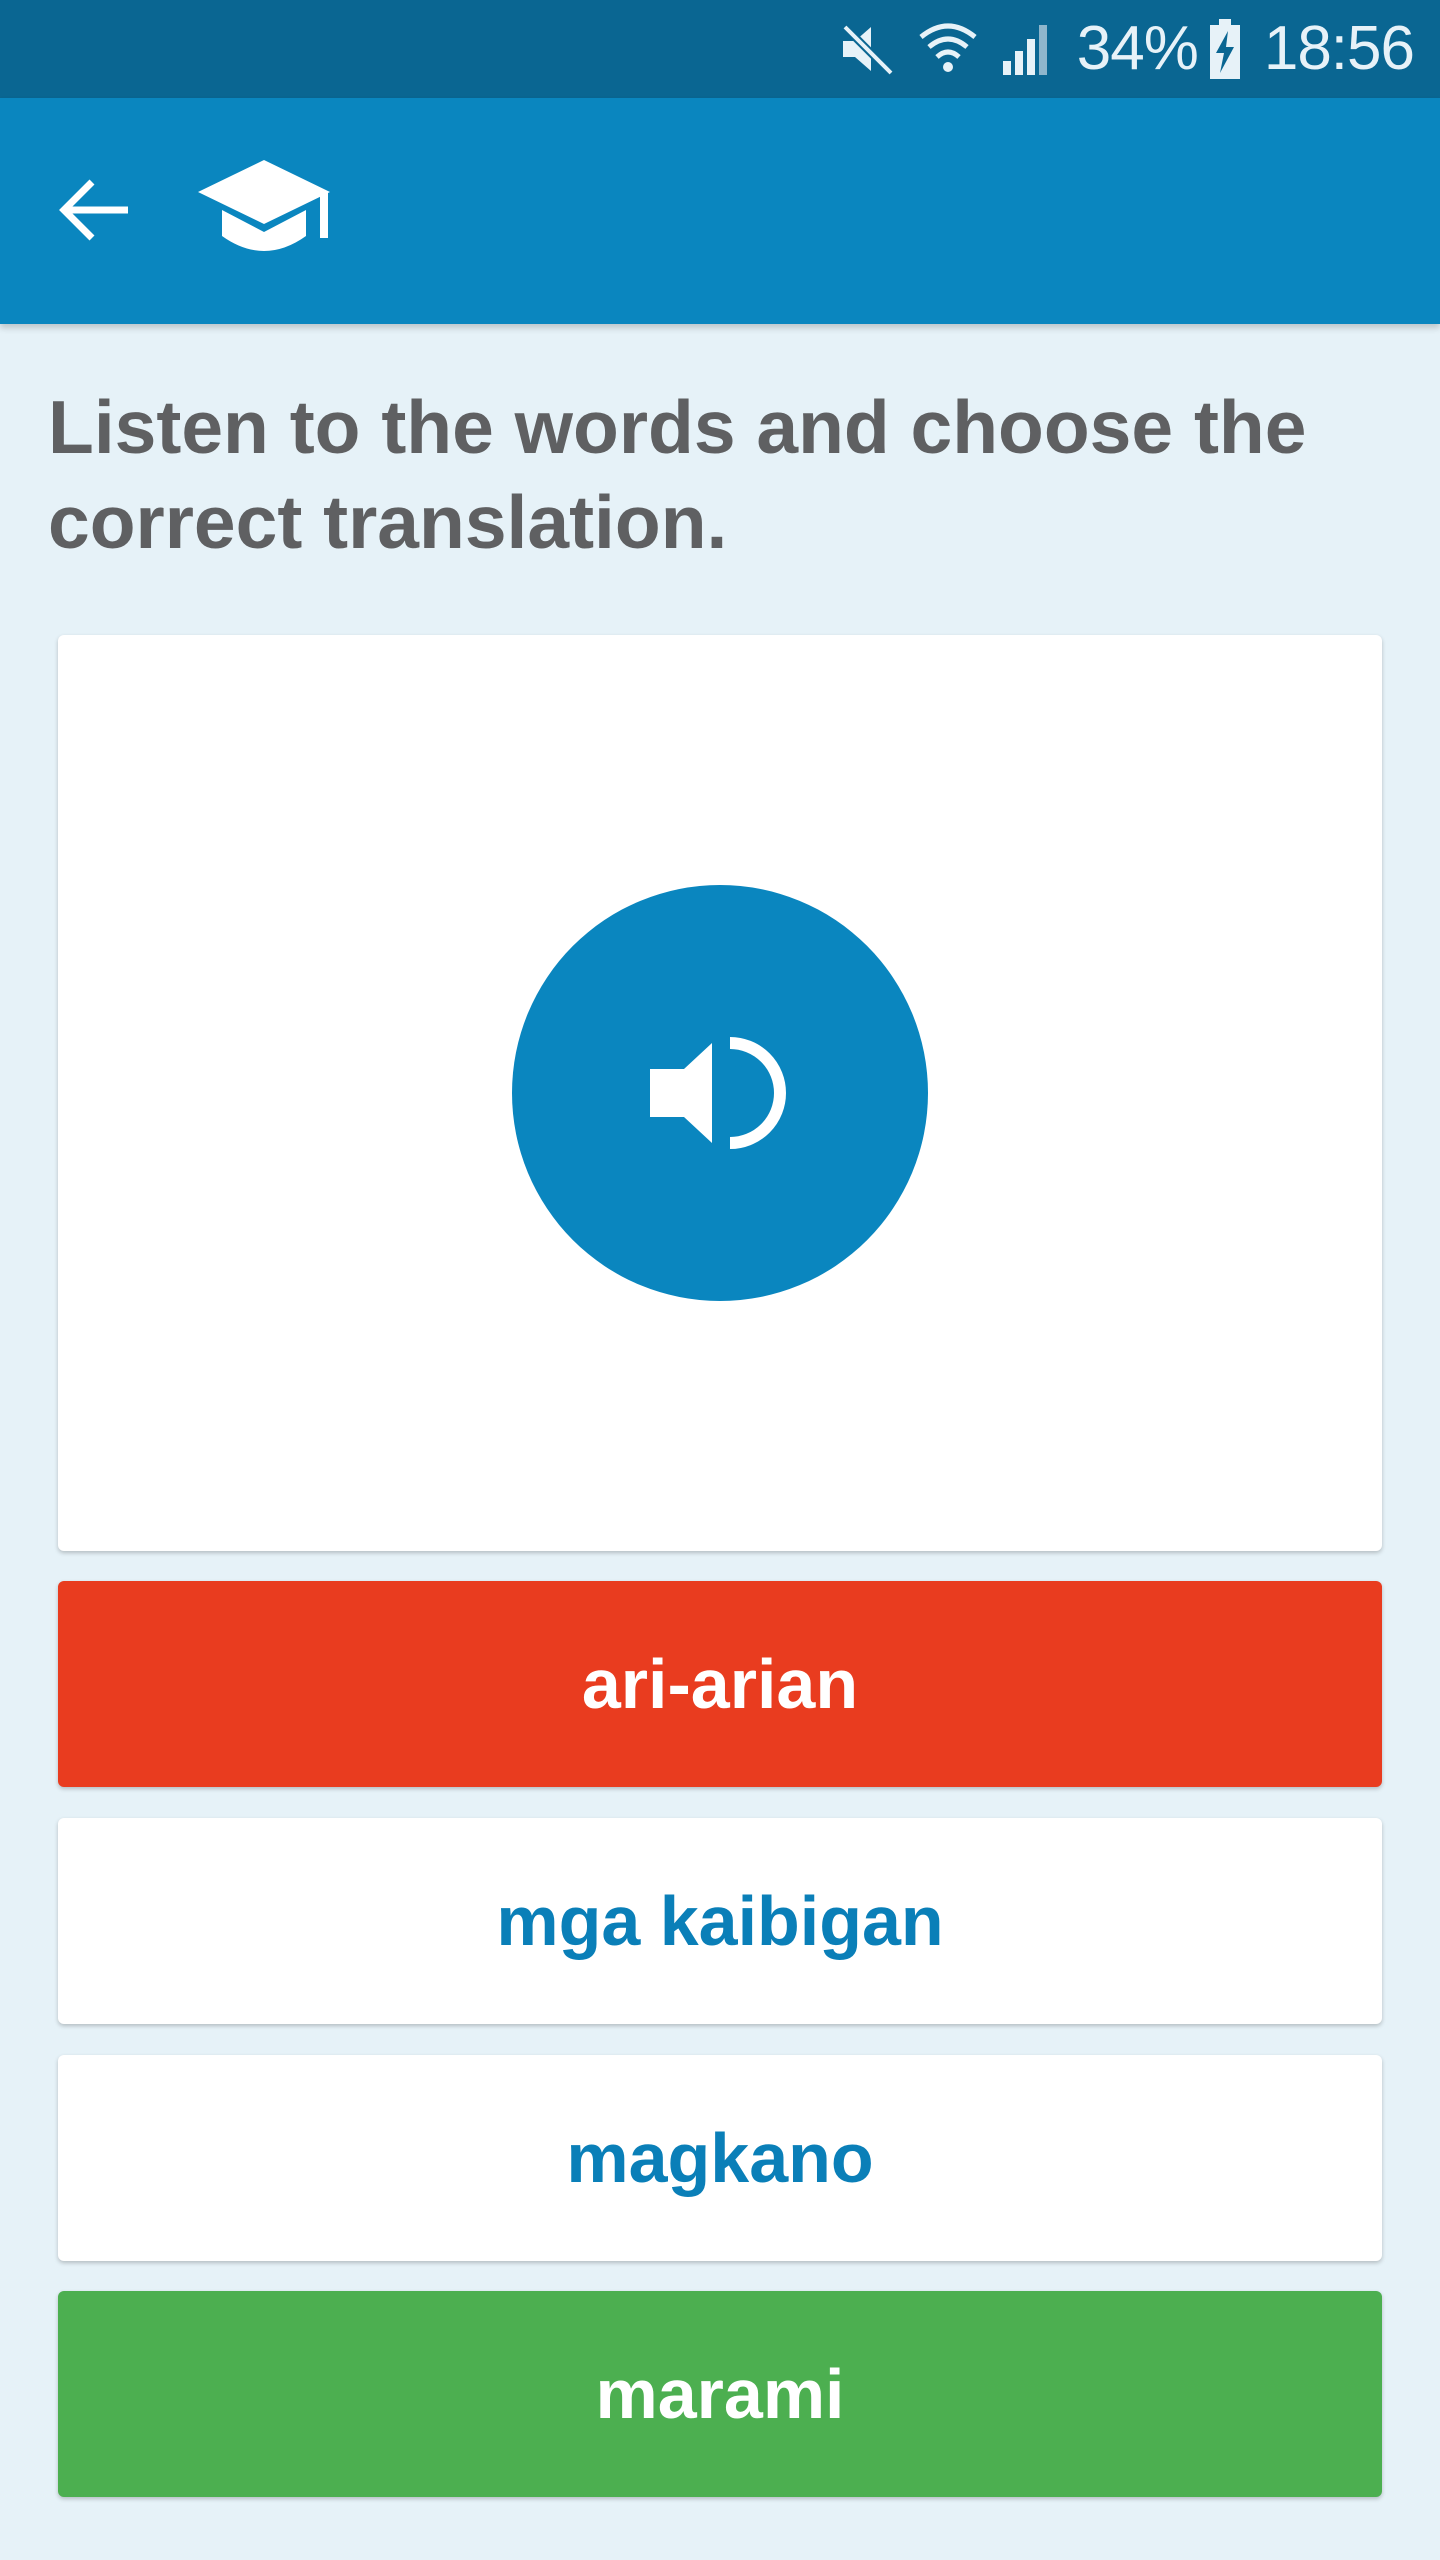 The image size is (1440, 2560). Describe the element at coordinates (1225, 49) in the screenshot. I see `battery-charging-icon` at that location.